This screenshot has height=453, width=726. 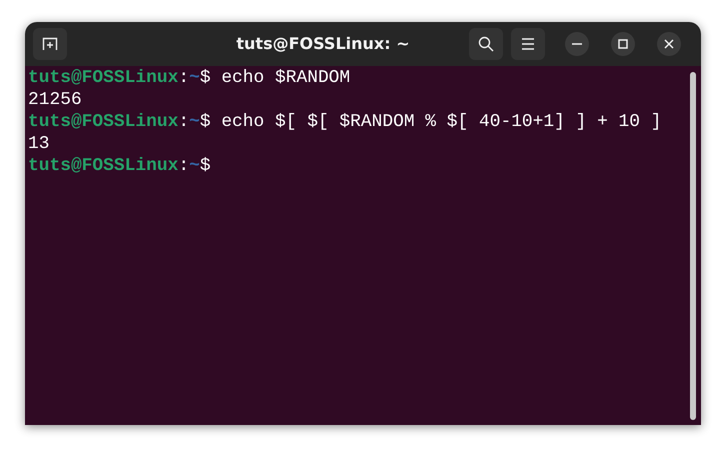 I want to click on maximize-icon, so click(x=623, y=44).